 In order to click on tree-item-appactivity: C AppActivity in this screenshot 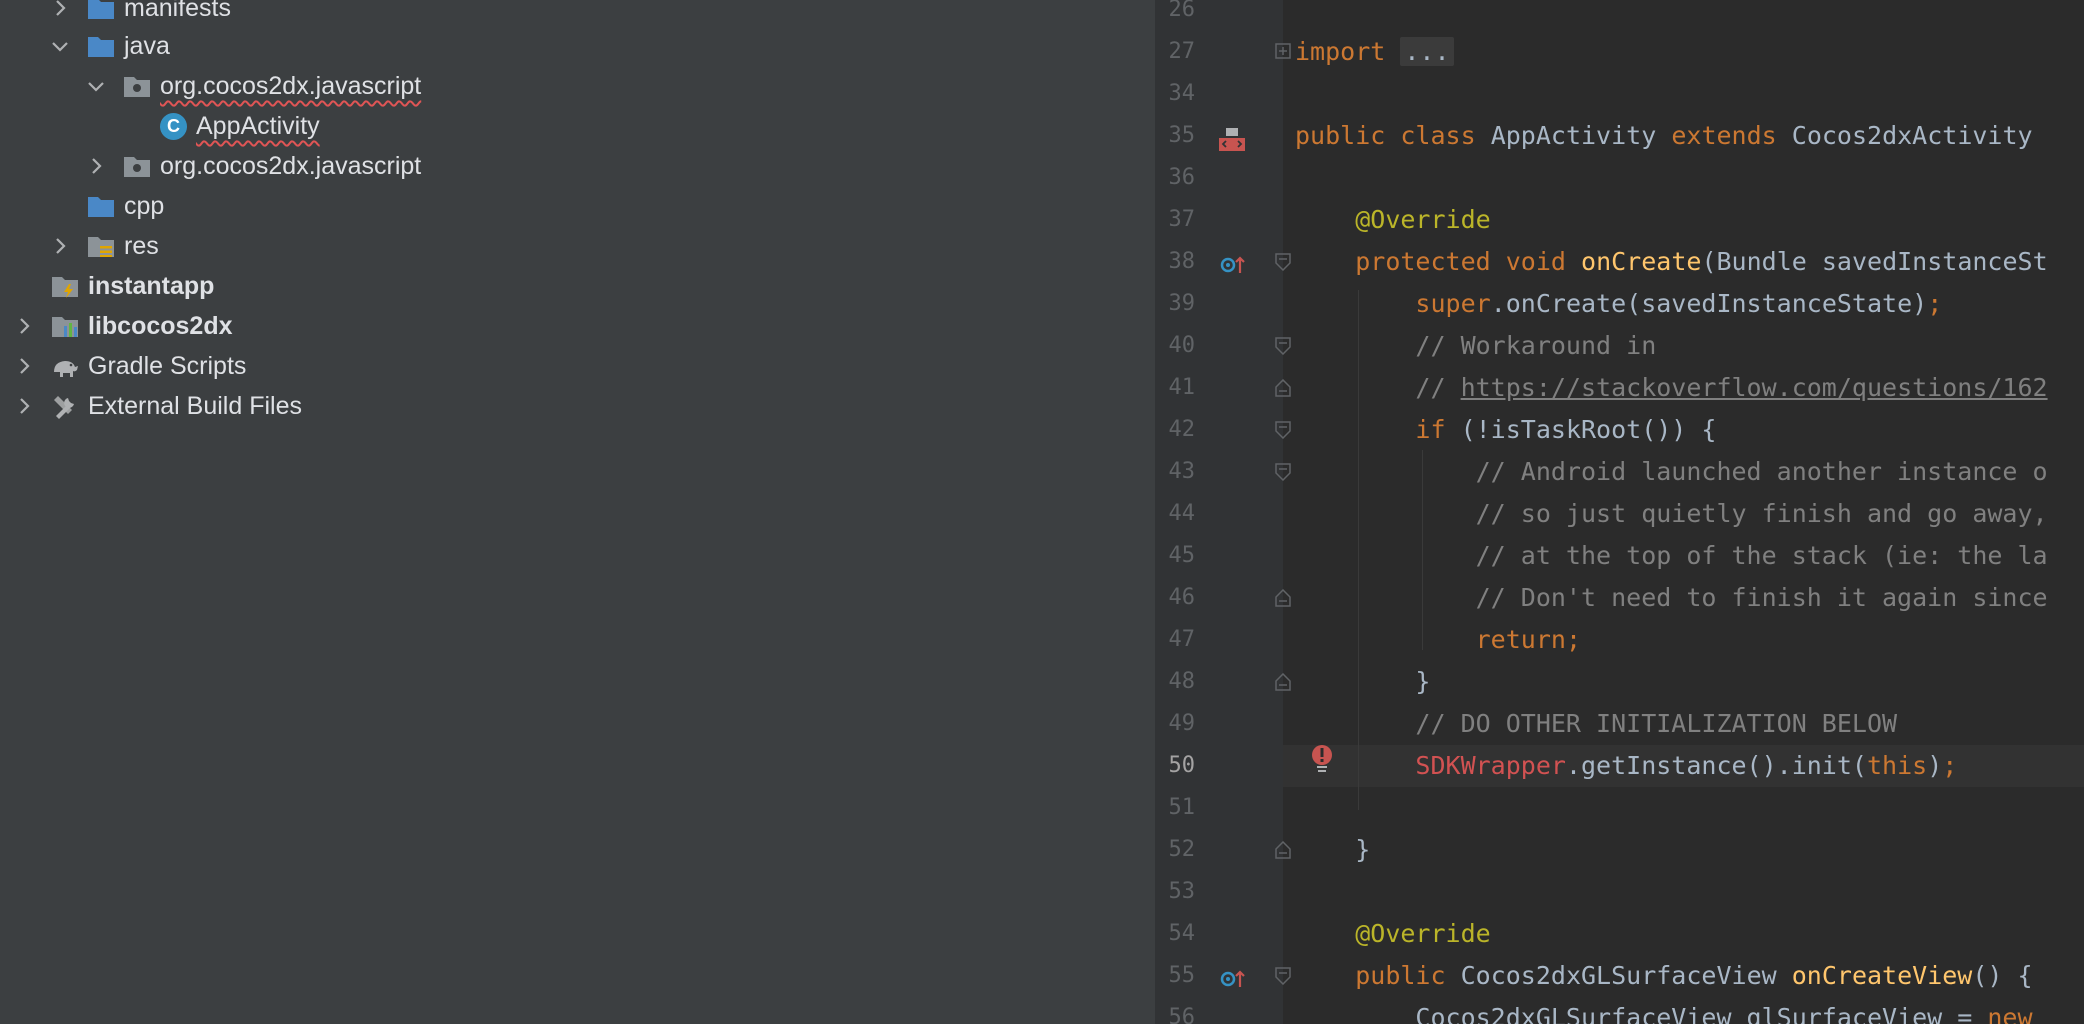, I will do `click(577, 126)`.